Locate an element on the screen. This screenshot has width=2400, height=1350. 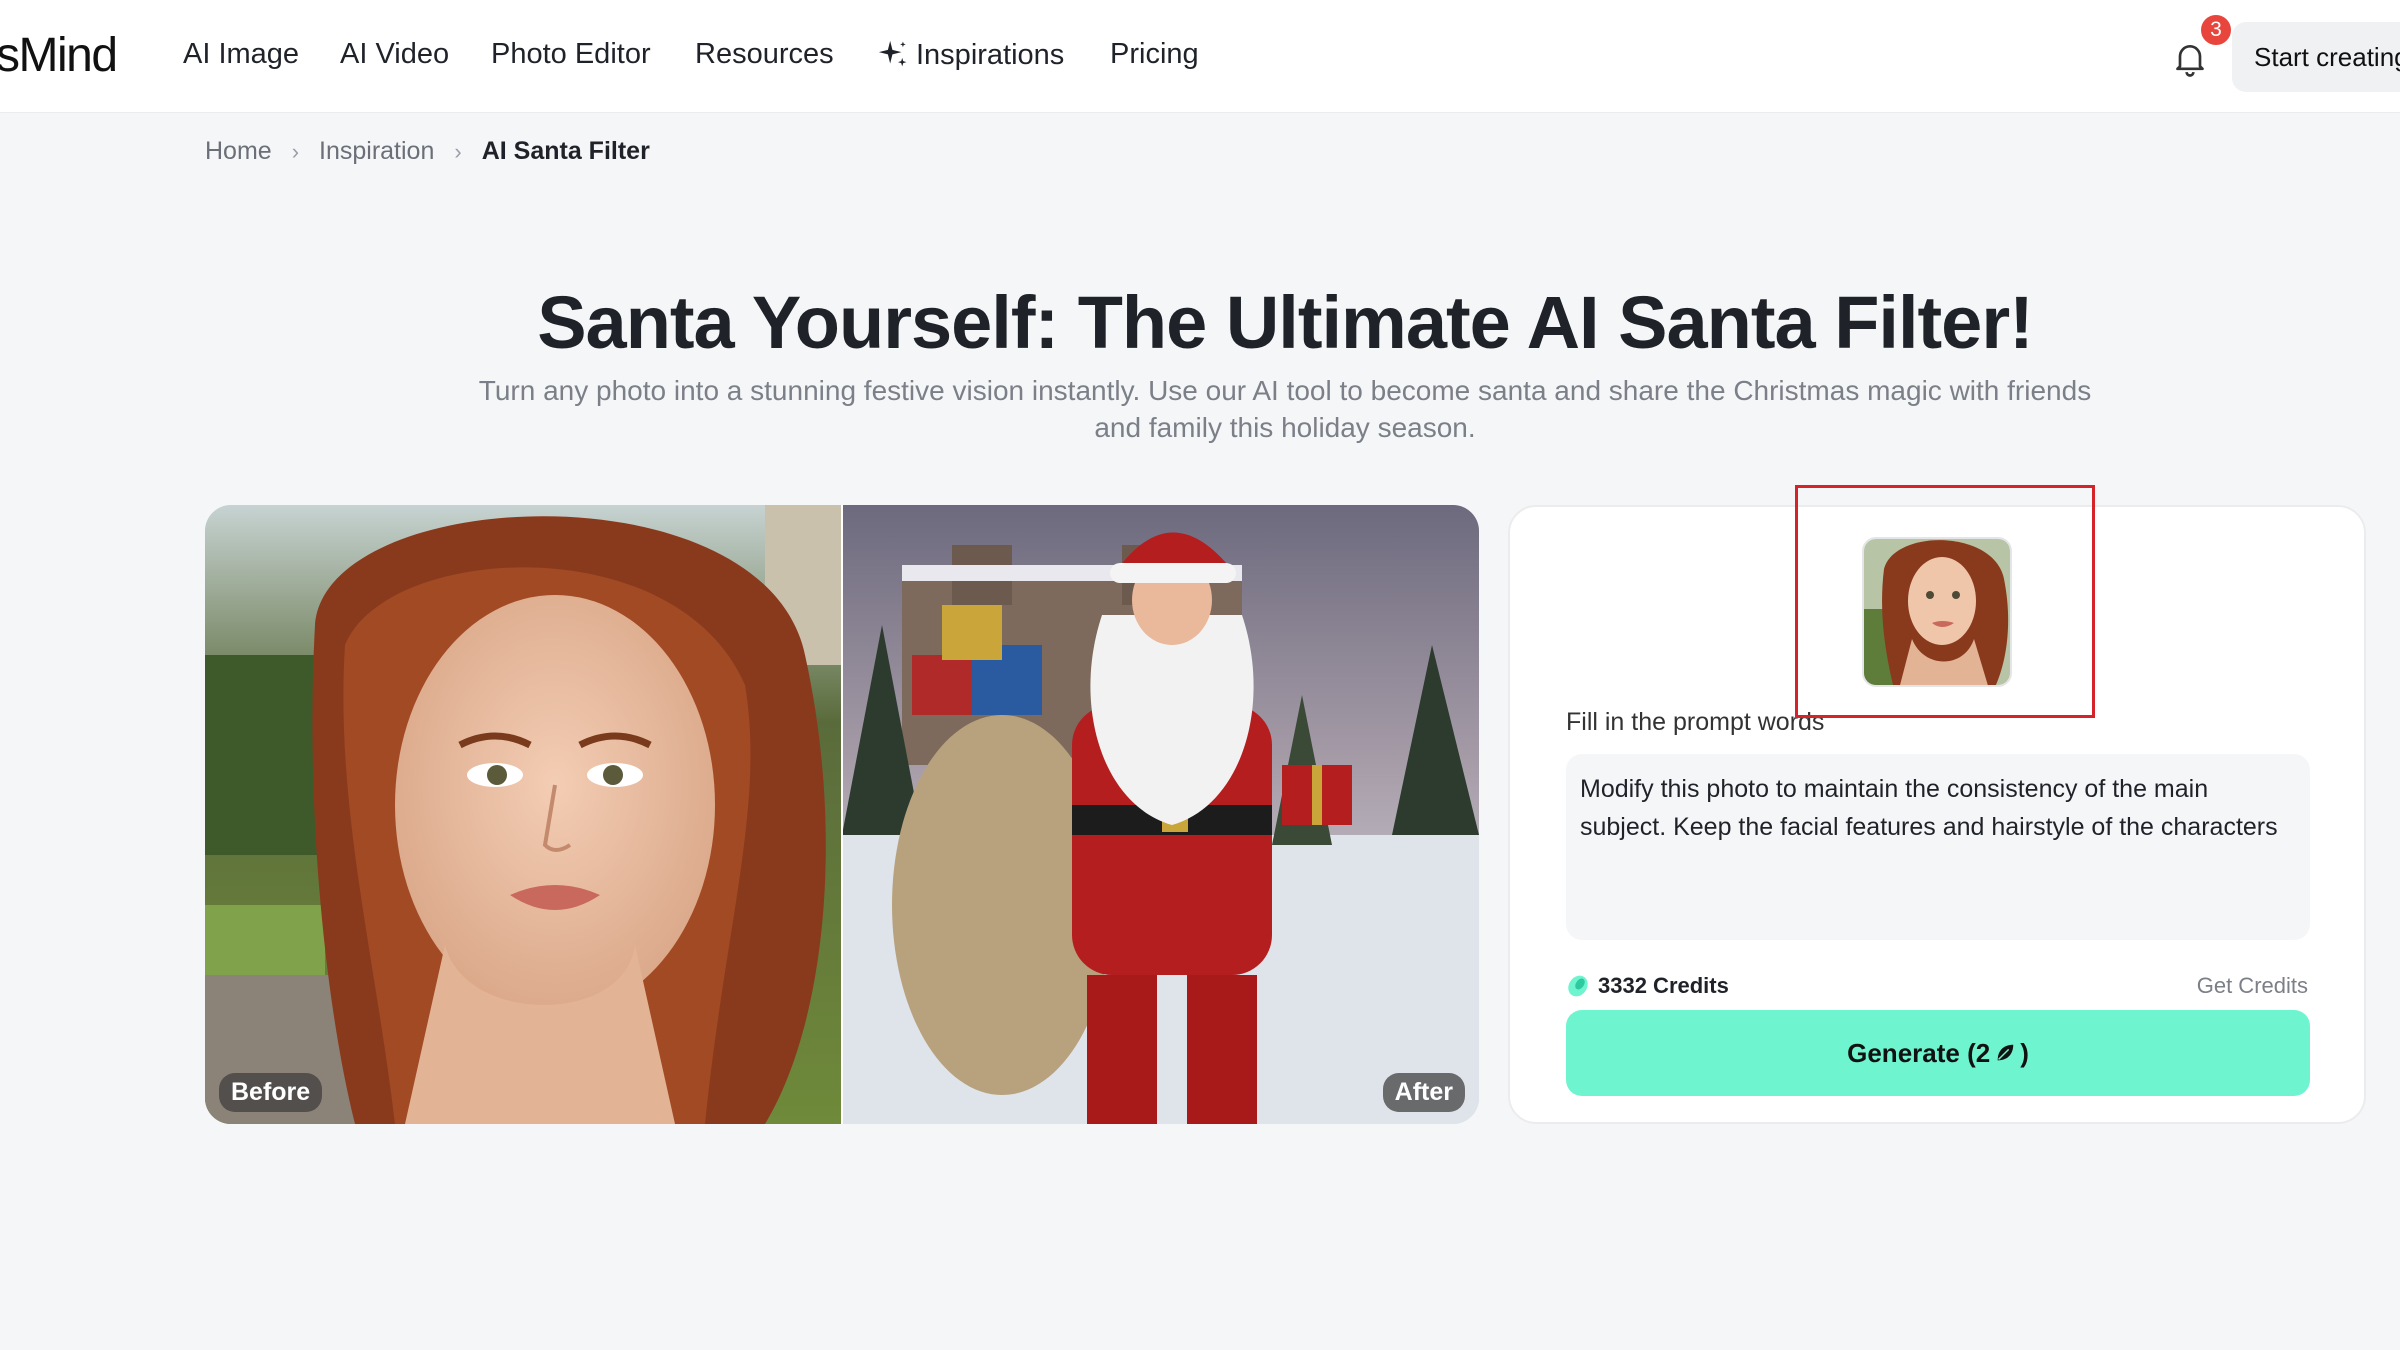
nav-resources-label: Resources is located at coordinates (764, 54).